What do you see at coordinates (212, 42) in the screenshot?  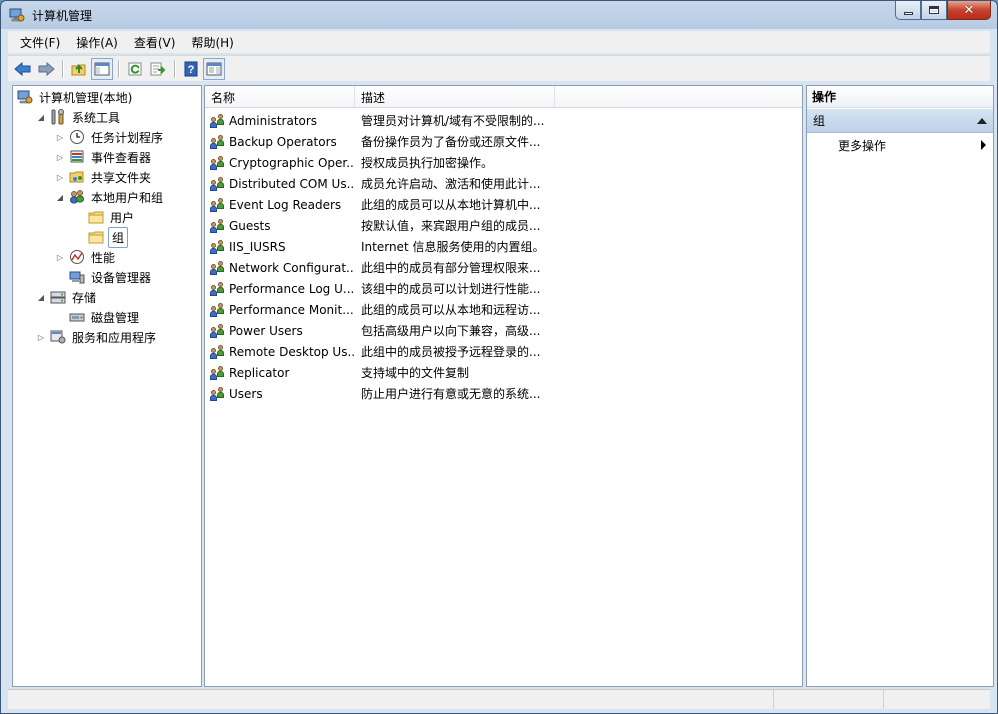 I see `menu-help: 帮助(H)` at bounding box center [212, 42].